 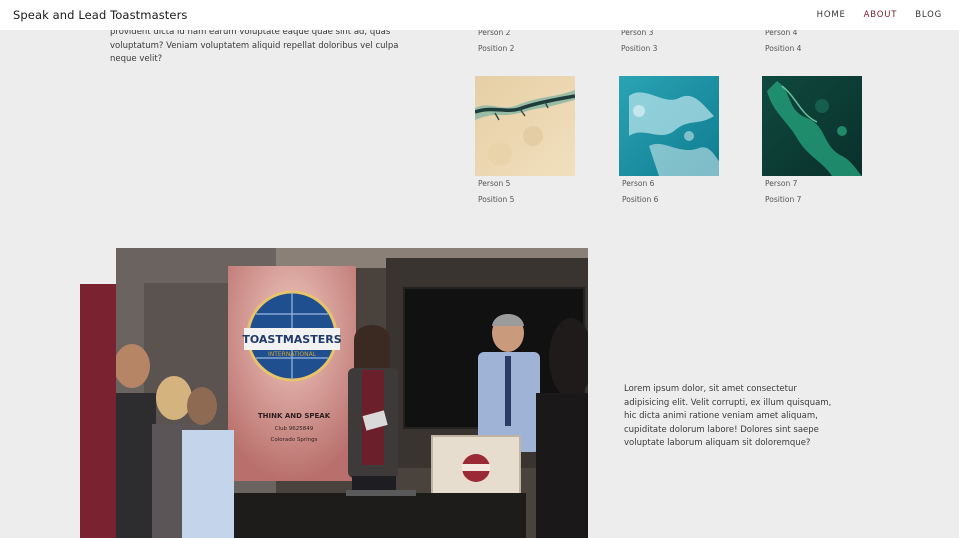 What do you see at coordinates (639, 48) in the screenshot?
I see `team-member-position: Position 3` at bounding box center [639, 48].